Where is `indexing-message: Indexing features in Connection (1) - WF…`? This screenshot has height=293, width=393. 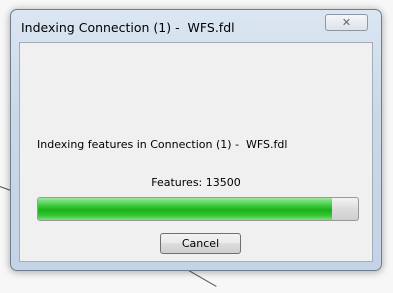 indexing-message: Indexing features in Connection (1) - WF… is located at coordinates (162, 144).